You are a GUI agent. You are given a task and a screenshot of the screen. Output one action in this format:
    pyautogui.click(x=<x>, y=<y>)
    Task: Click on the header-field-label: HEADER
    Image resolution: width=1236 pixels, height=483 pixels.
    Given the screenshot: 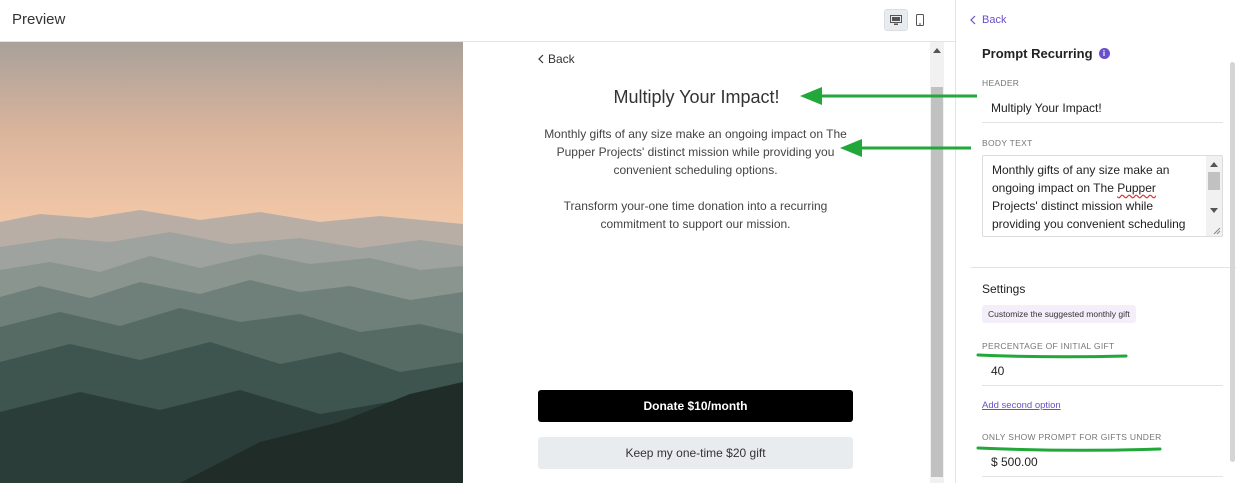 What is the action you would take?
    pyautogui.click(x=1001, y=83)
    